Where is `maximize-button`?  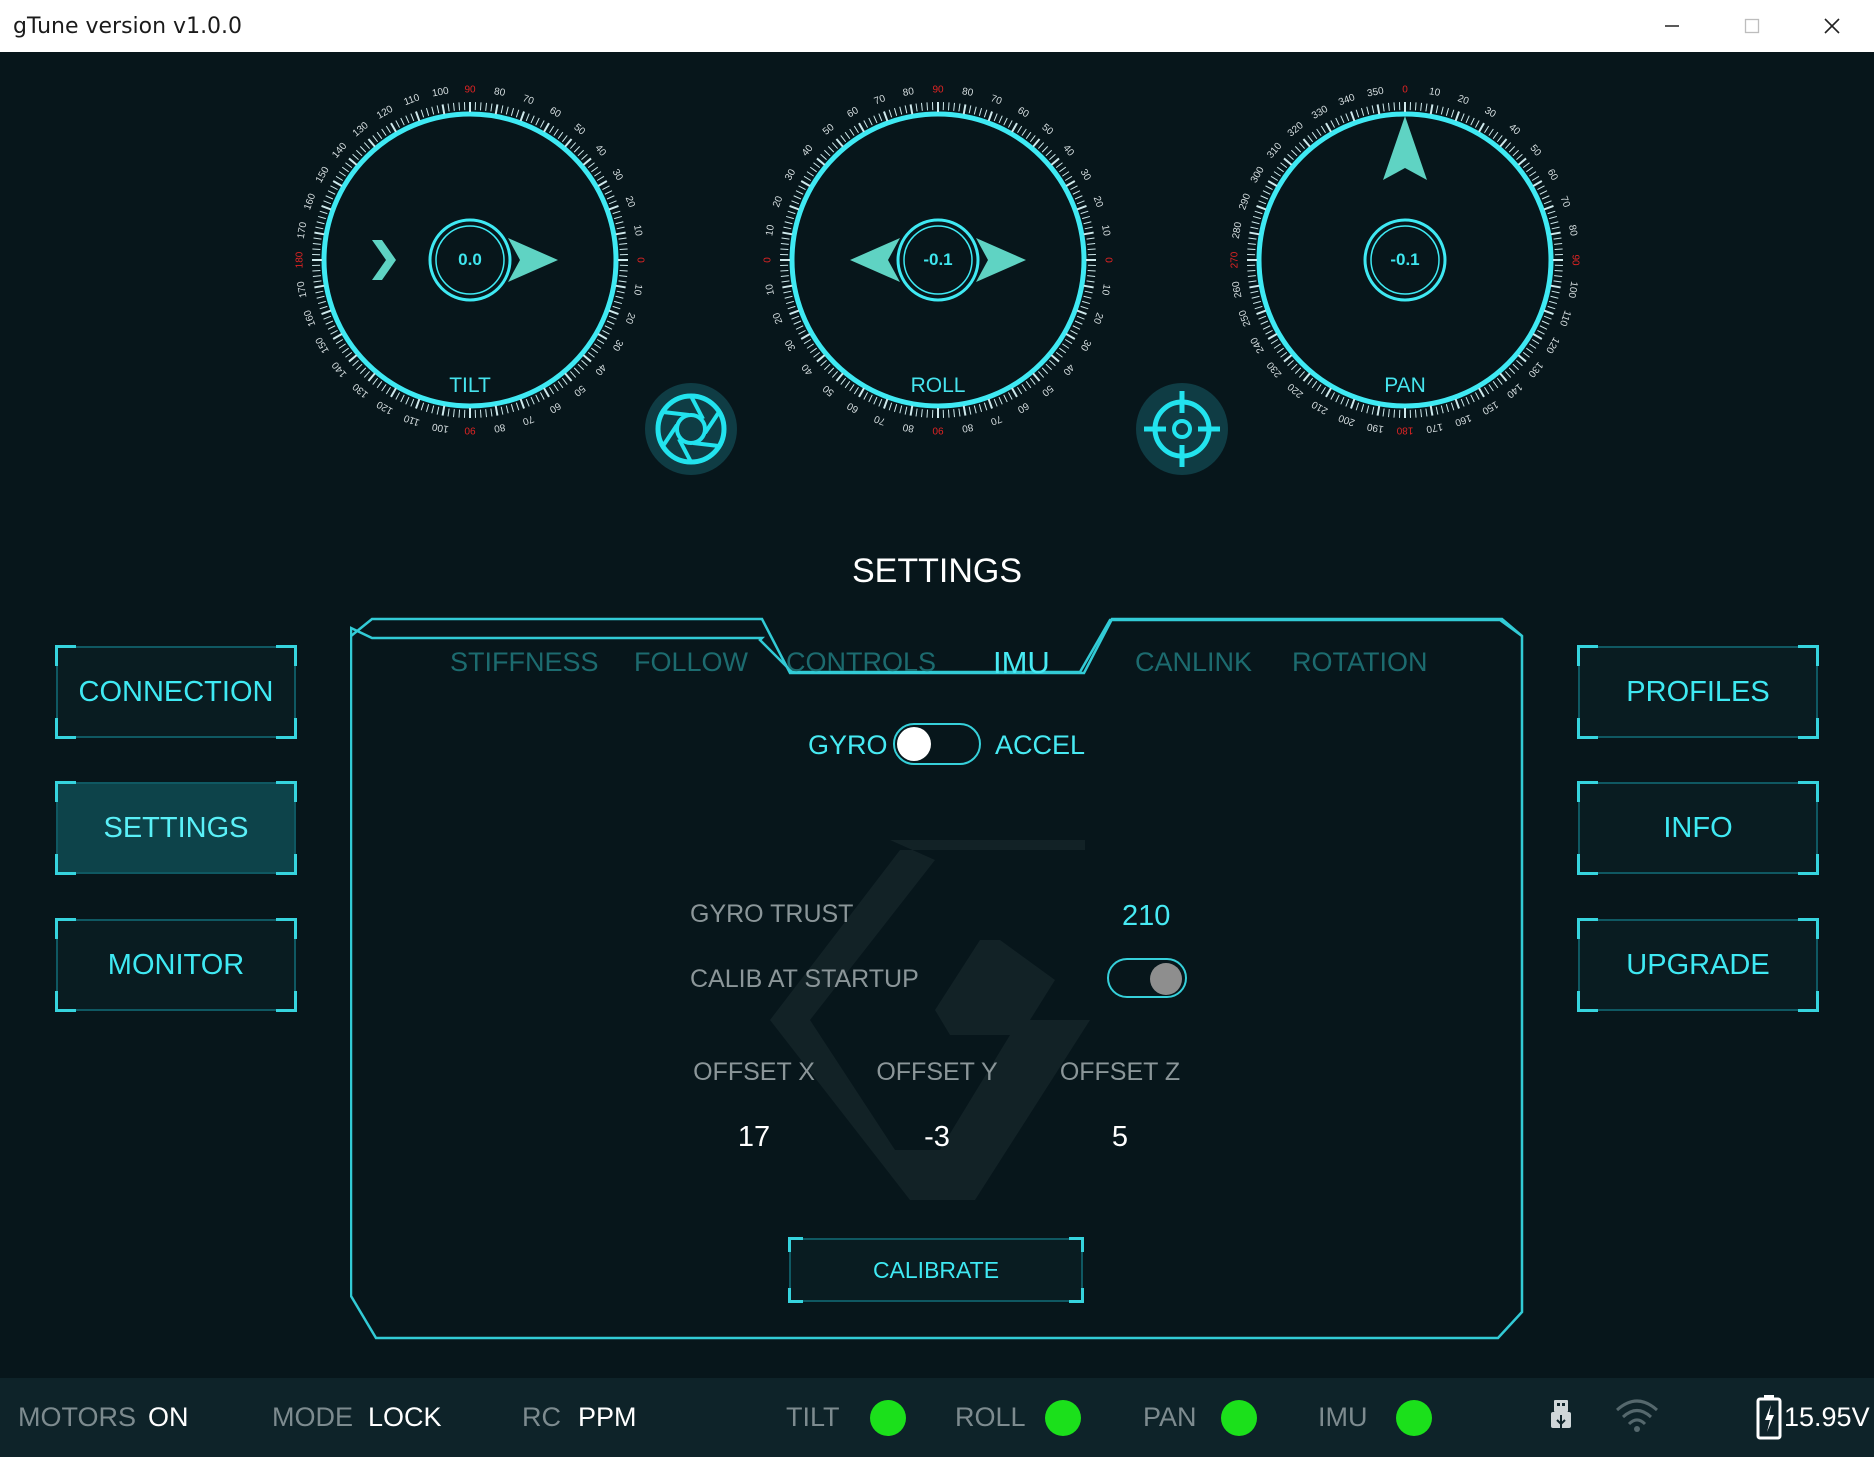
maximize-button is located at coordinates (1752, 26).